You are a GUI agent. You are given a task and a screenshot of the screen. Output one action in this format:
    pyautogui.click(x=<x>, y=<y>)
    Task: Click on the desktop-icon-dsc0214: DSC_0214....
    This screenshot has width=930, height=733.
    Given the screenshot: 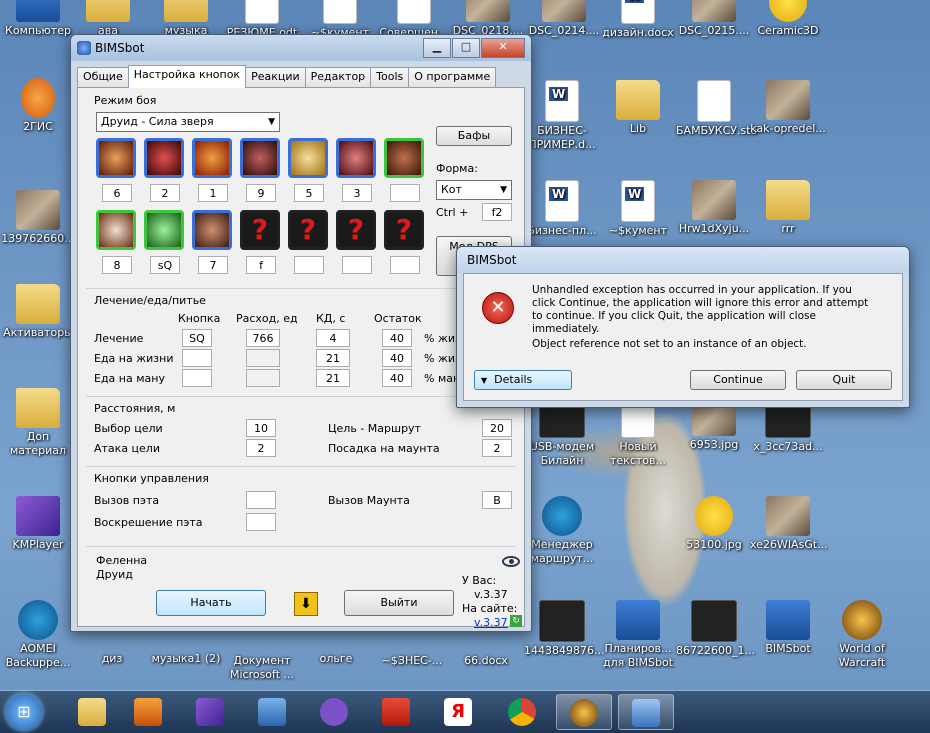 What is the action you would take?
    pyautogui.click(x=564, y=19)
    